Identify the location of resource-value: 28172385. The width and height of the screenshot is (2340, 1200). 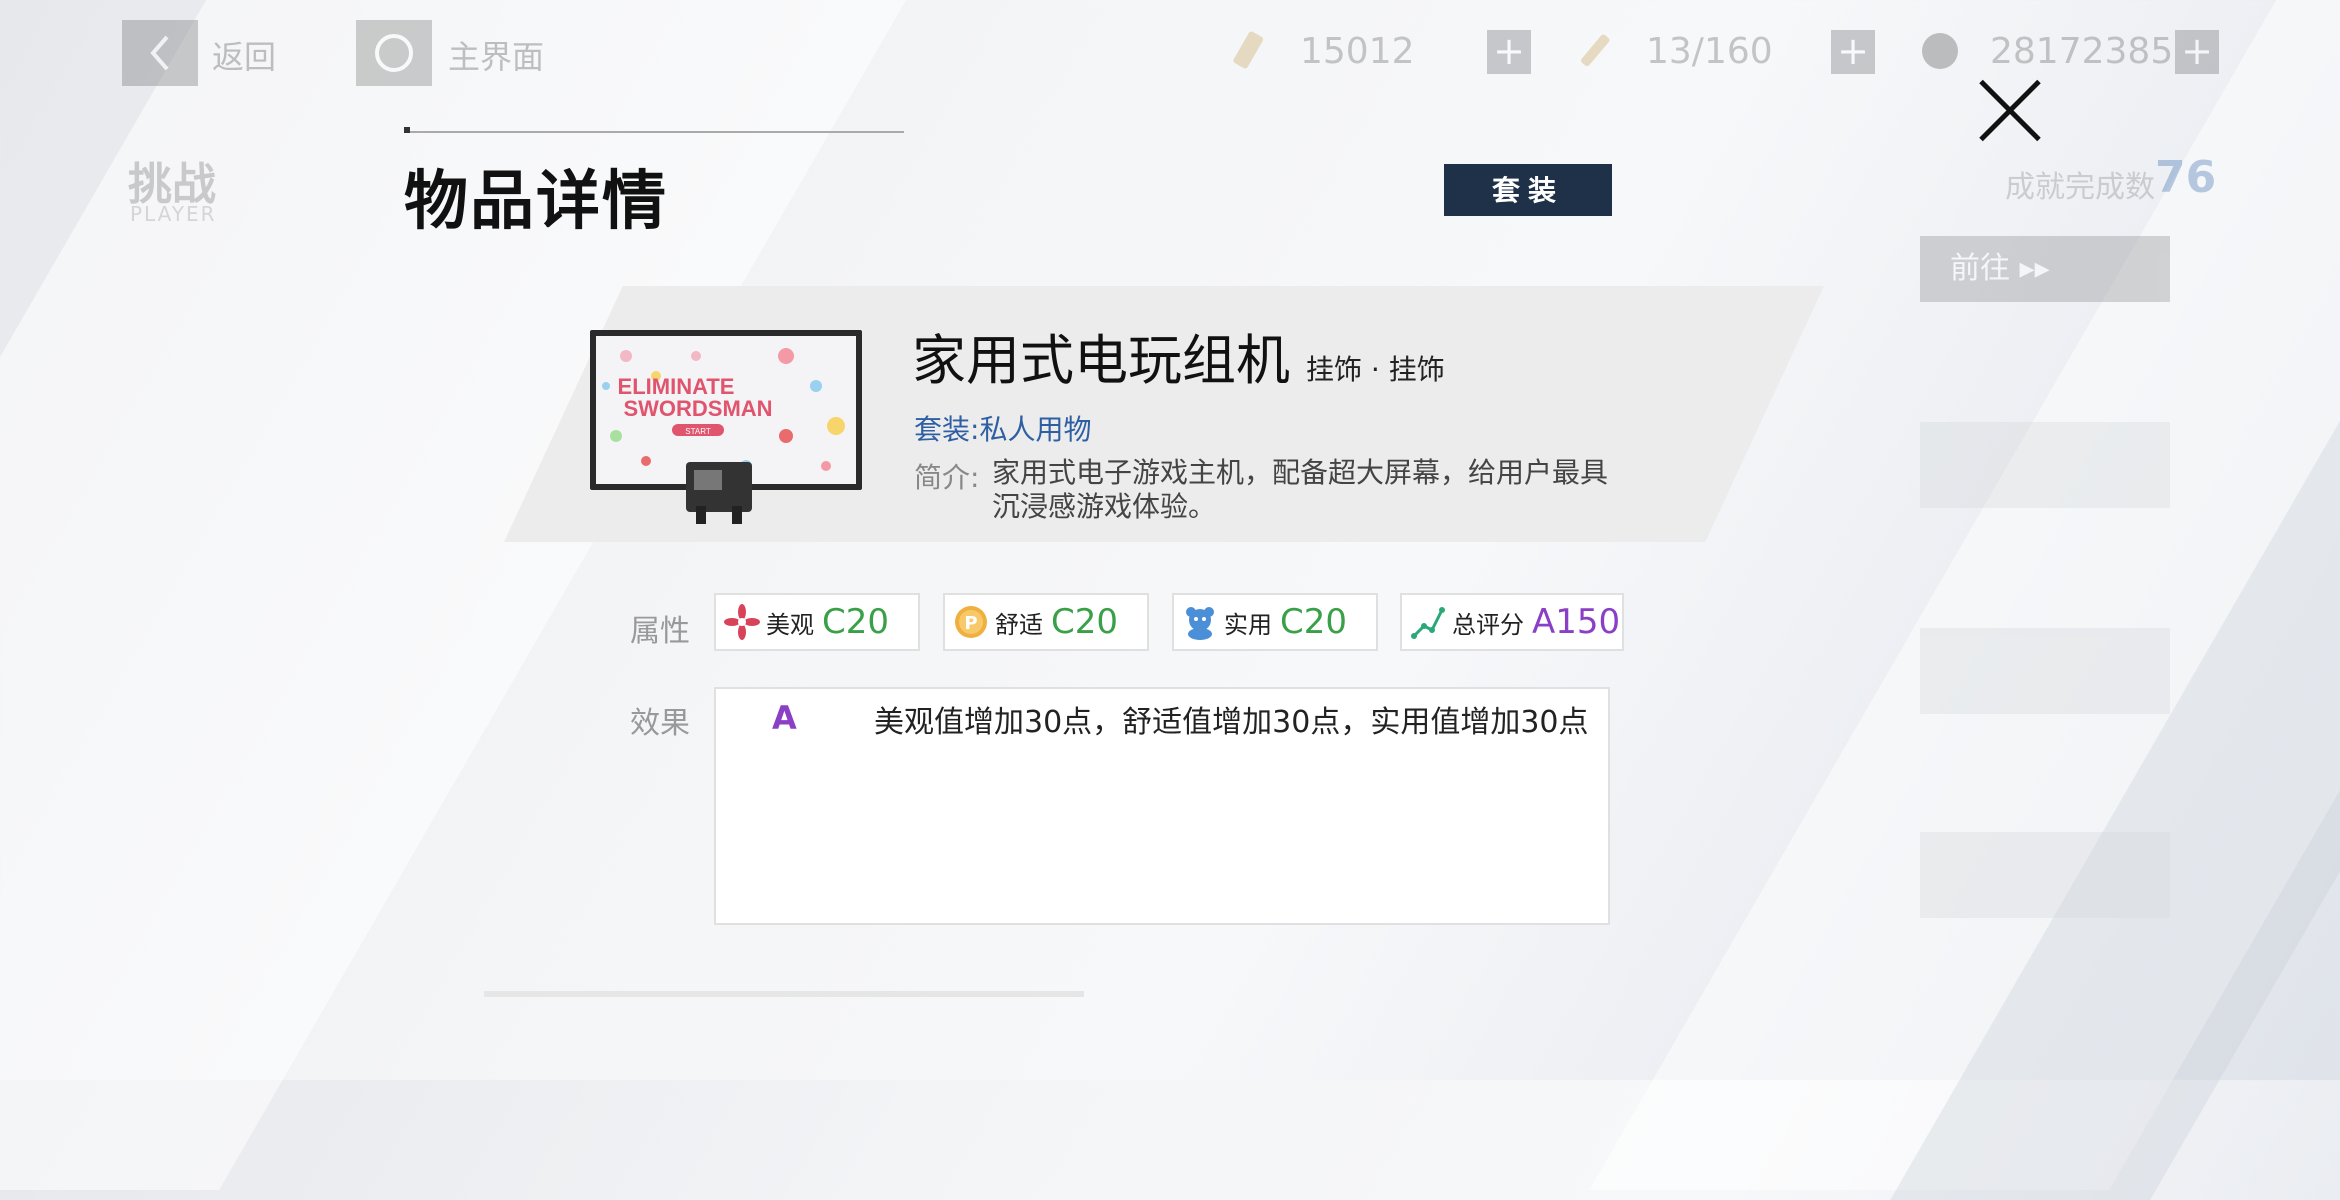
(2082, 51).